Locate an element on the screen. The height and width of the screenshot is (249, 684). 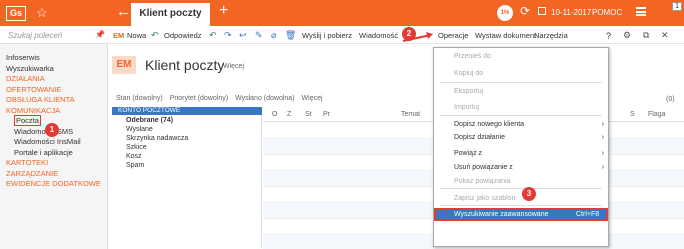
sidebar-item-label: ZARZĄDZANIE is located at coordinates (32, 173).